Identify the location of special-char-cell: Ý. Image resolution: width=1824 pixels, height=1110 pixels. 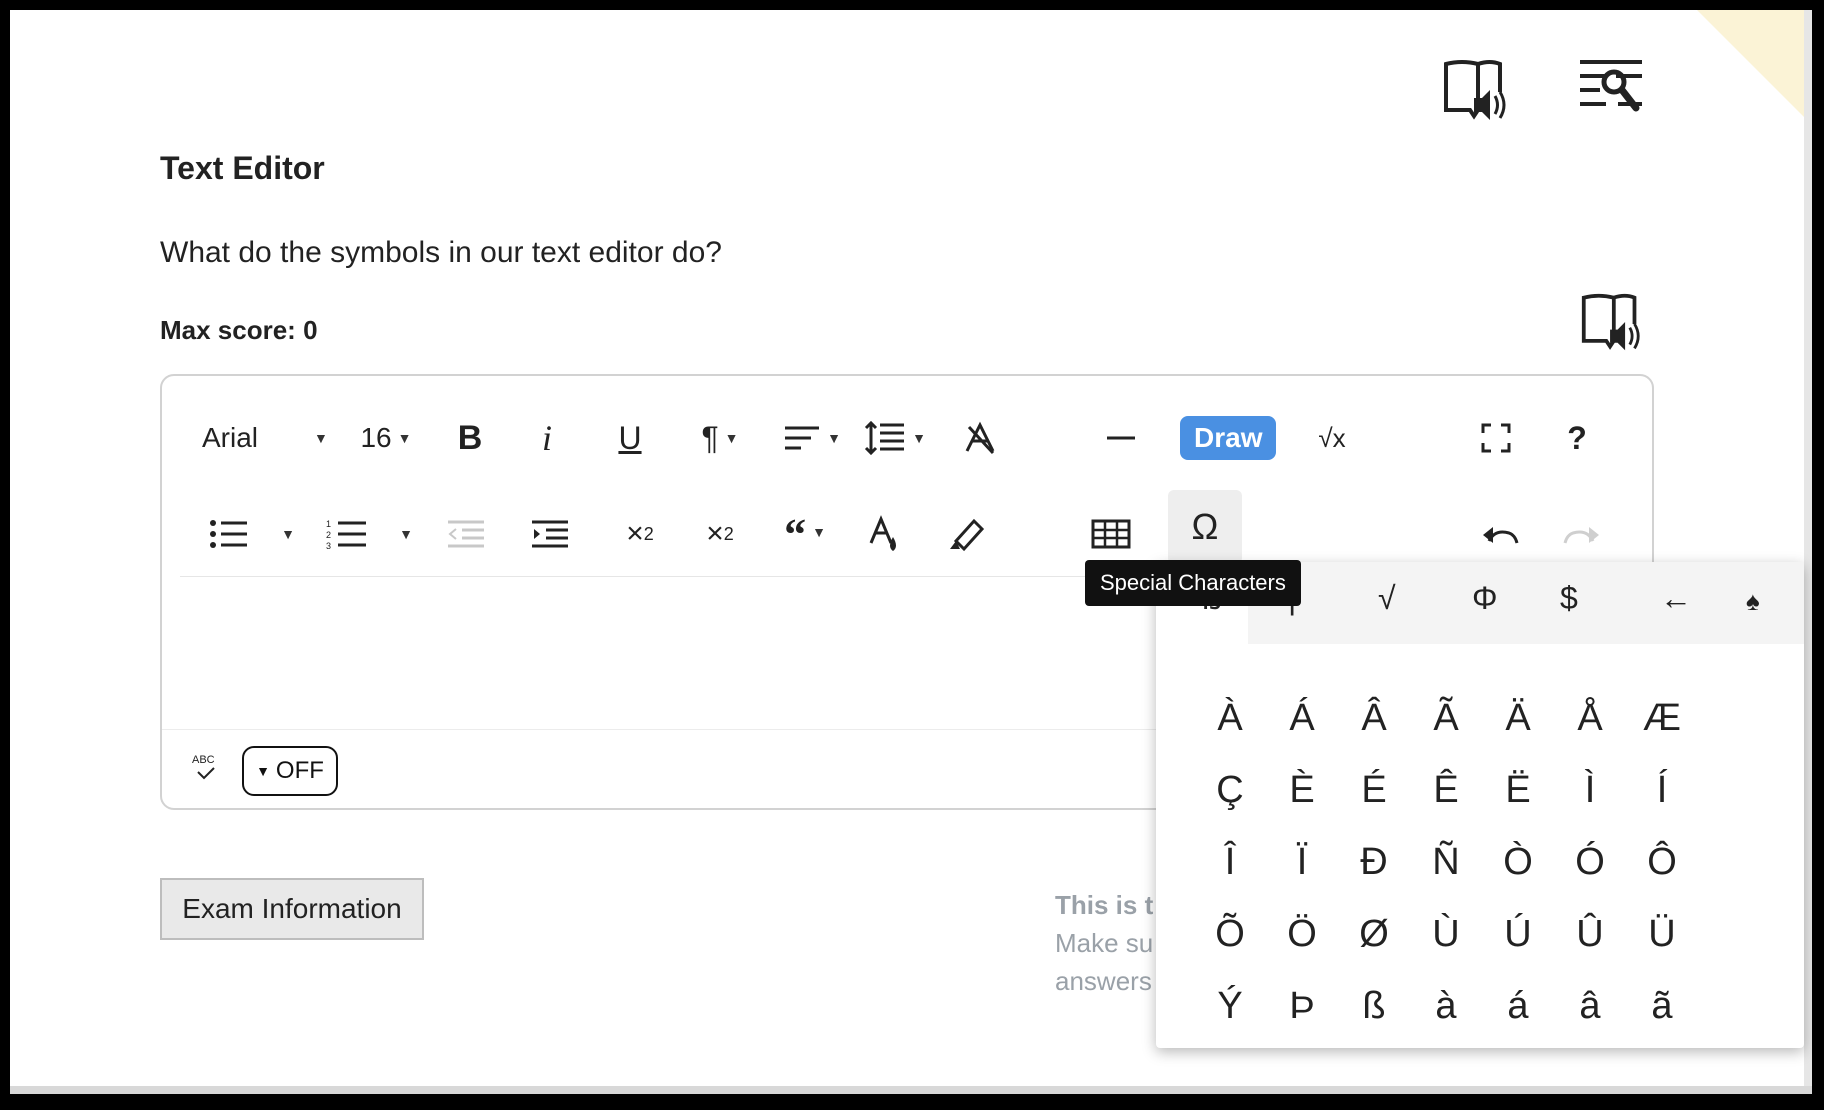
(1230, 1006).